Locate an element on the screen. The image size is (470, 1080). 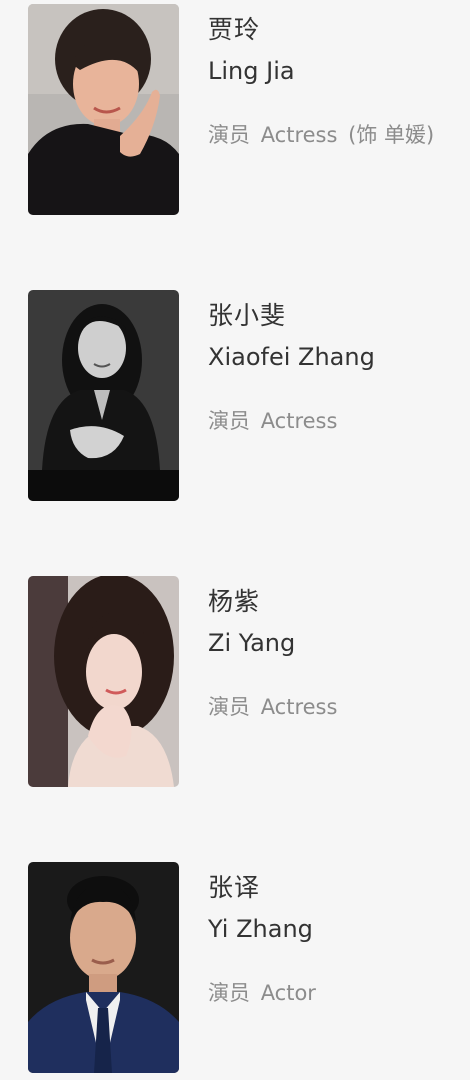
name-english: Zi Yang is located at coordinates (252, 643).